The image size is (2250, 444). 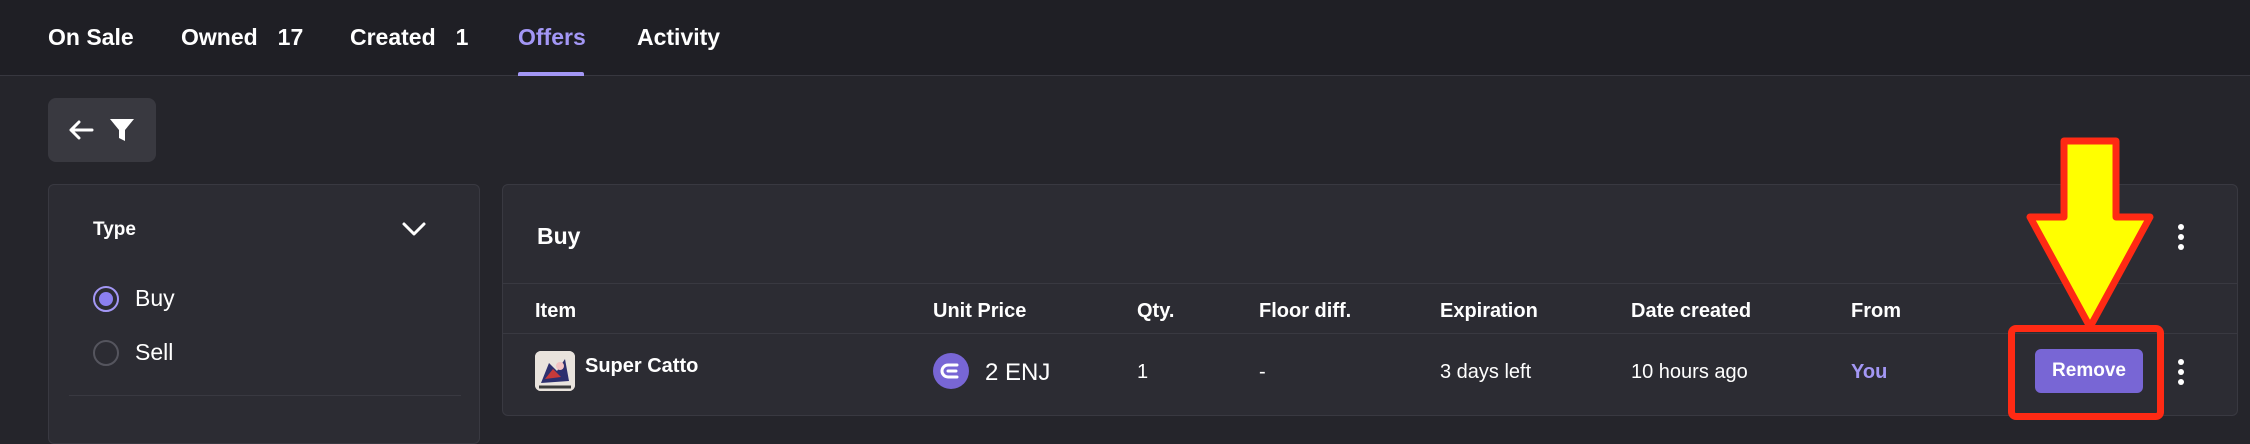 I want to click on annotation-highlight-box, so click(x=2086, y=372).